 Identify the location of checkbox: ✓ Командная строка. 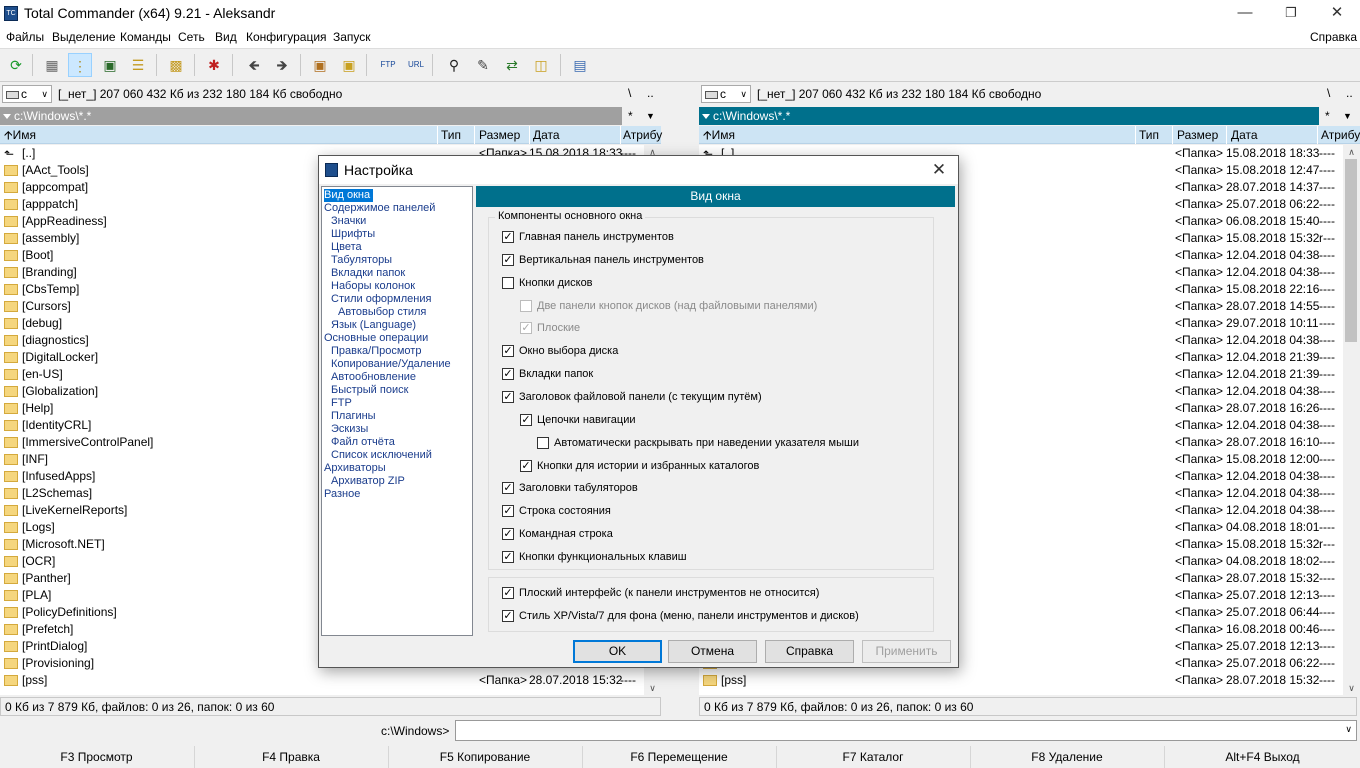
(557, 534).